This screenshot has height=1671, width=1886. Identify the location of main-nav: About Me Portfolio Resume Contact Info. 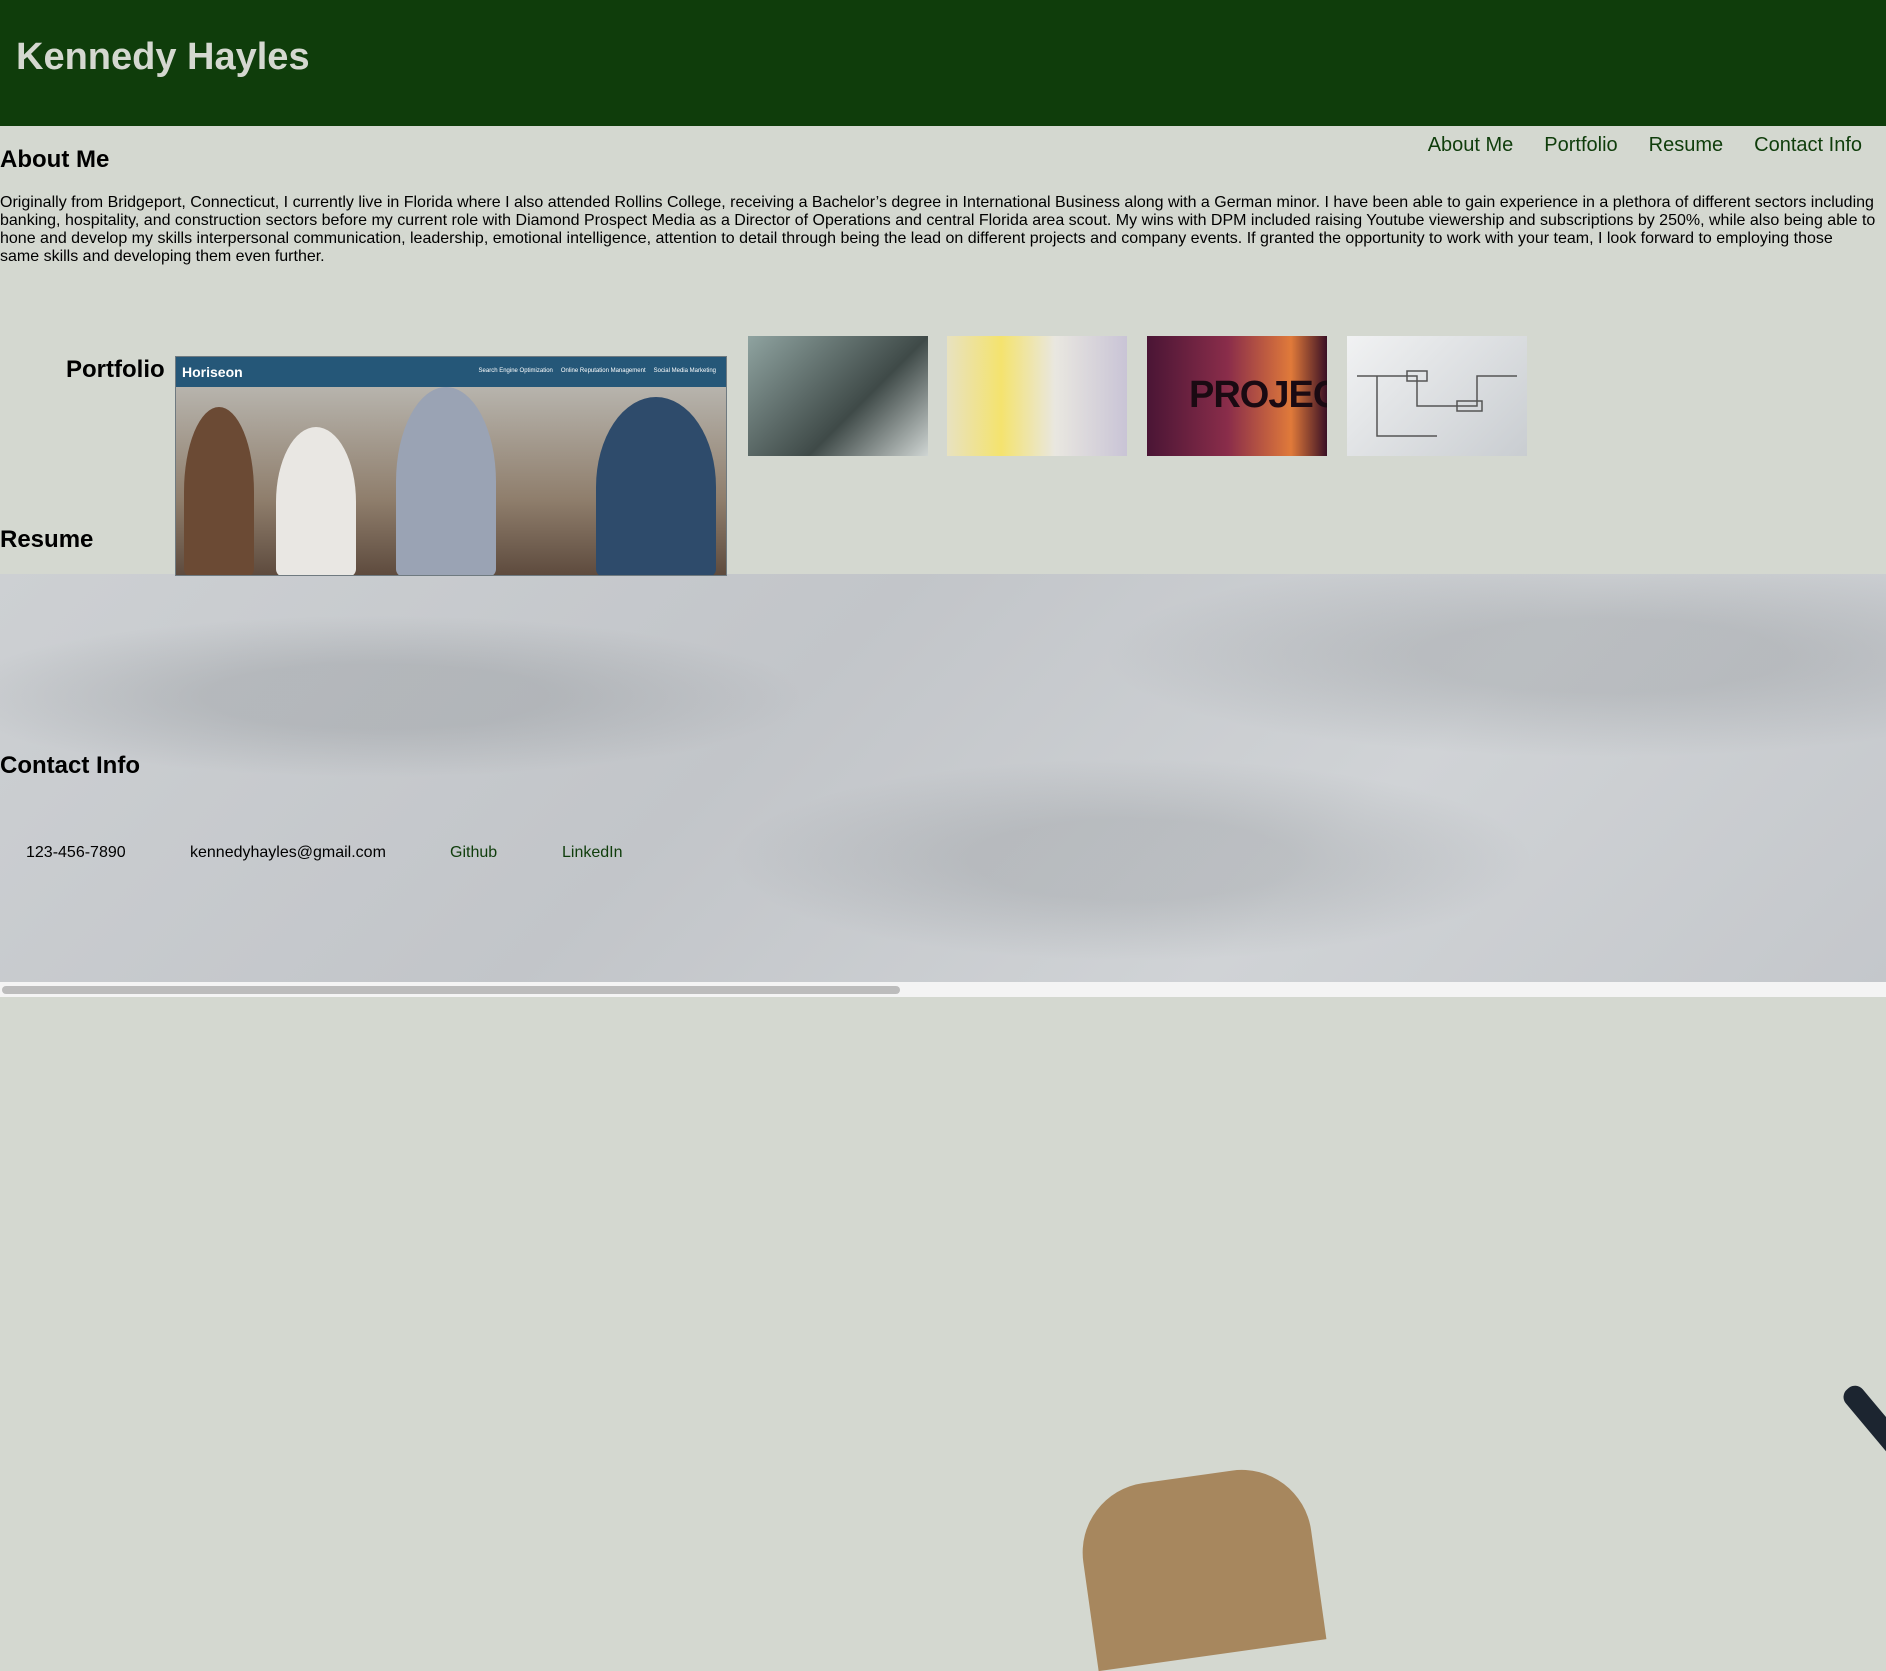
(1645, 145).